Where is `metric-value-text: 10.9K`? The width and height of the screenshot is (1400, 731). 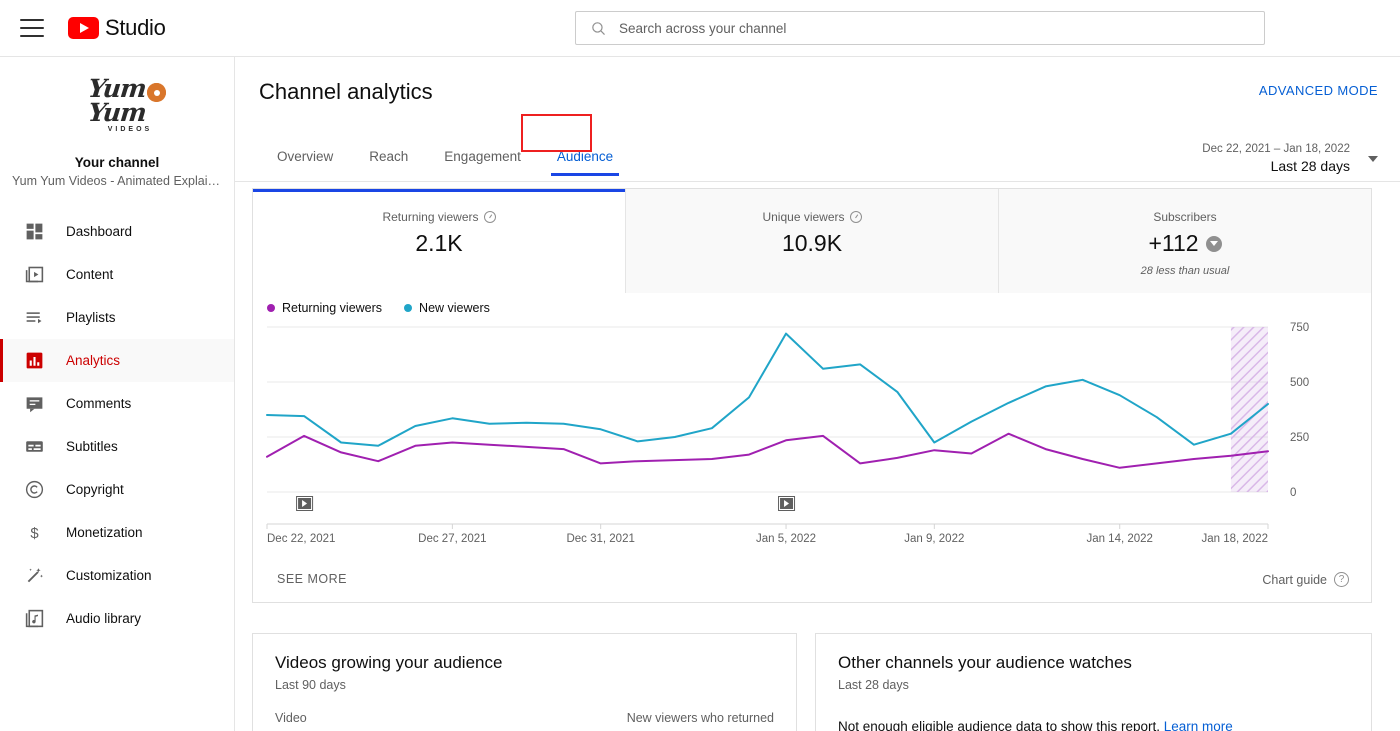
metric-value-text: 10.9K is located at coordinates (812, 243).